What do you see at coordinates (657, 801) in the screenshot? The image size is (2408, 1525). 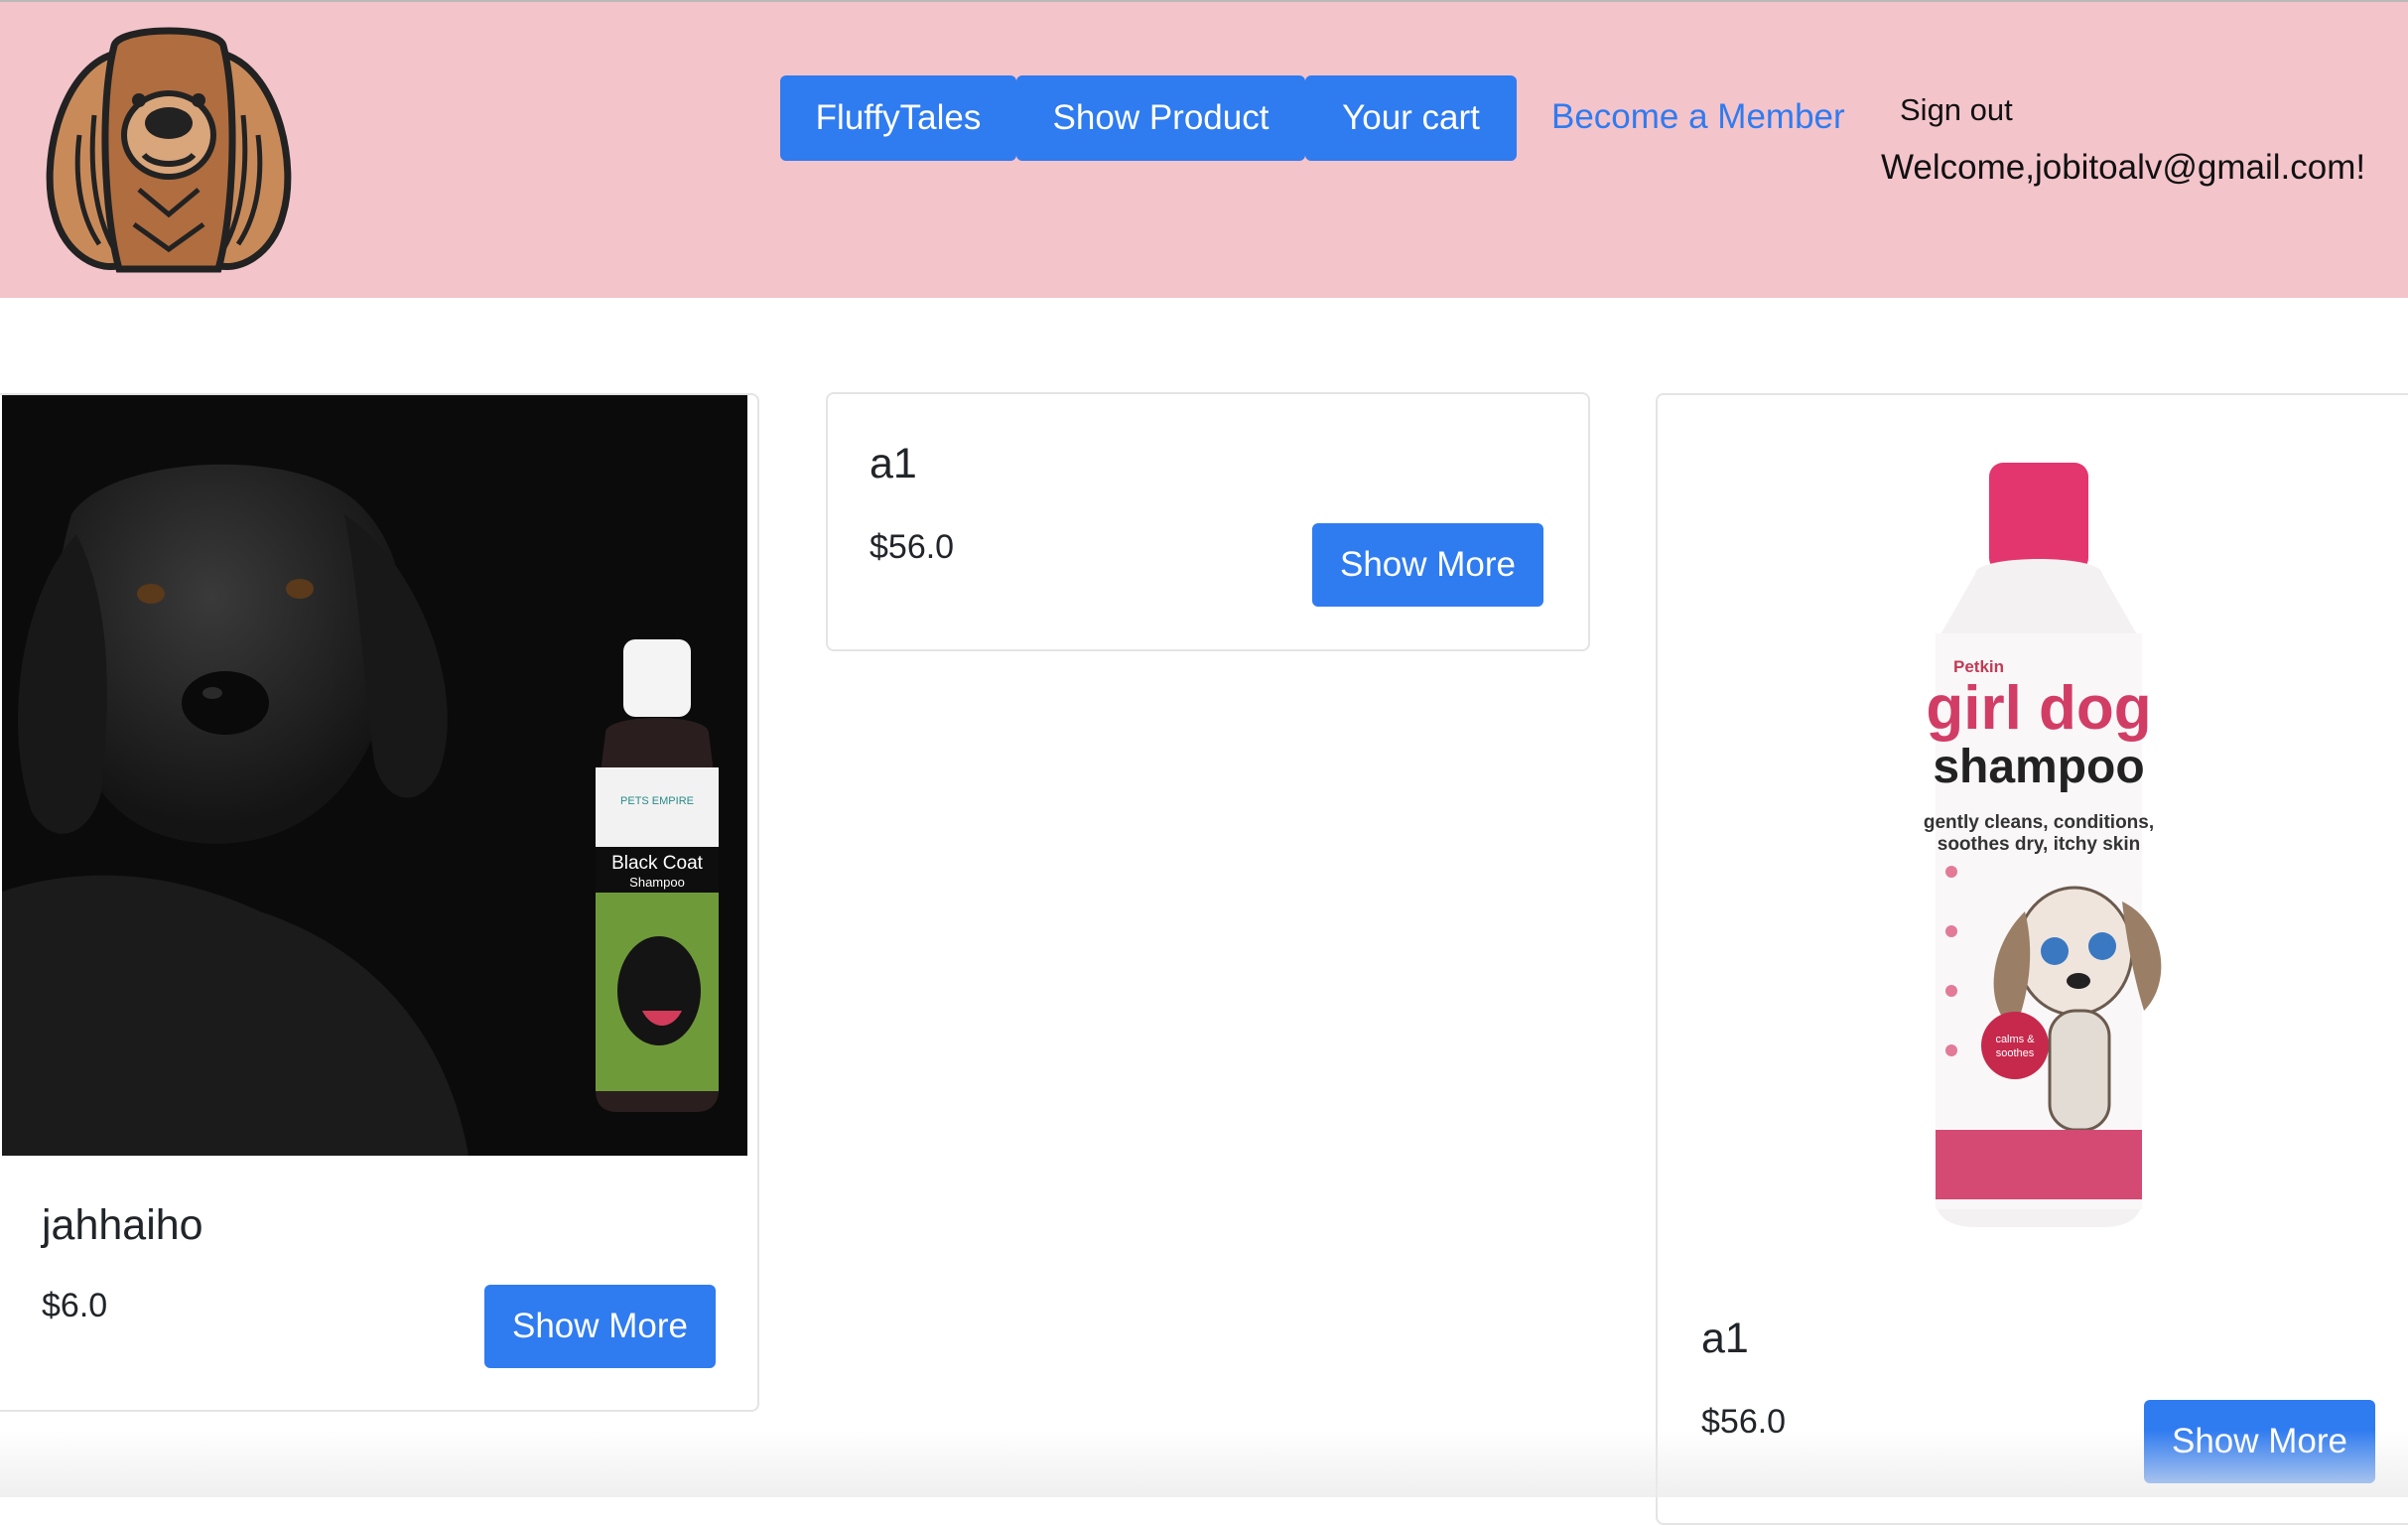 I see `bottle-brand: PETS EMPIRE` at bounding box center [657, 801].